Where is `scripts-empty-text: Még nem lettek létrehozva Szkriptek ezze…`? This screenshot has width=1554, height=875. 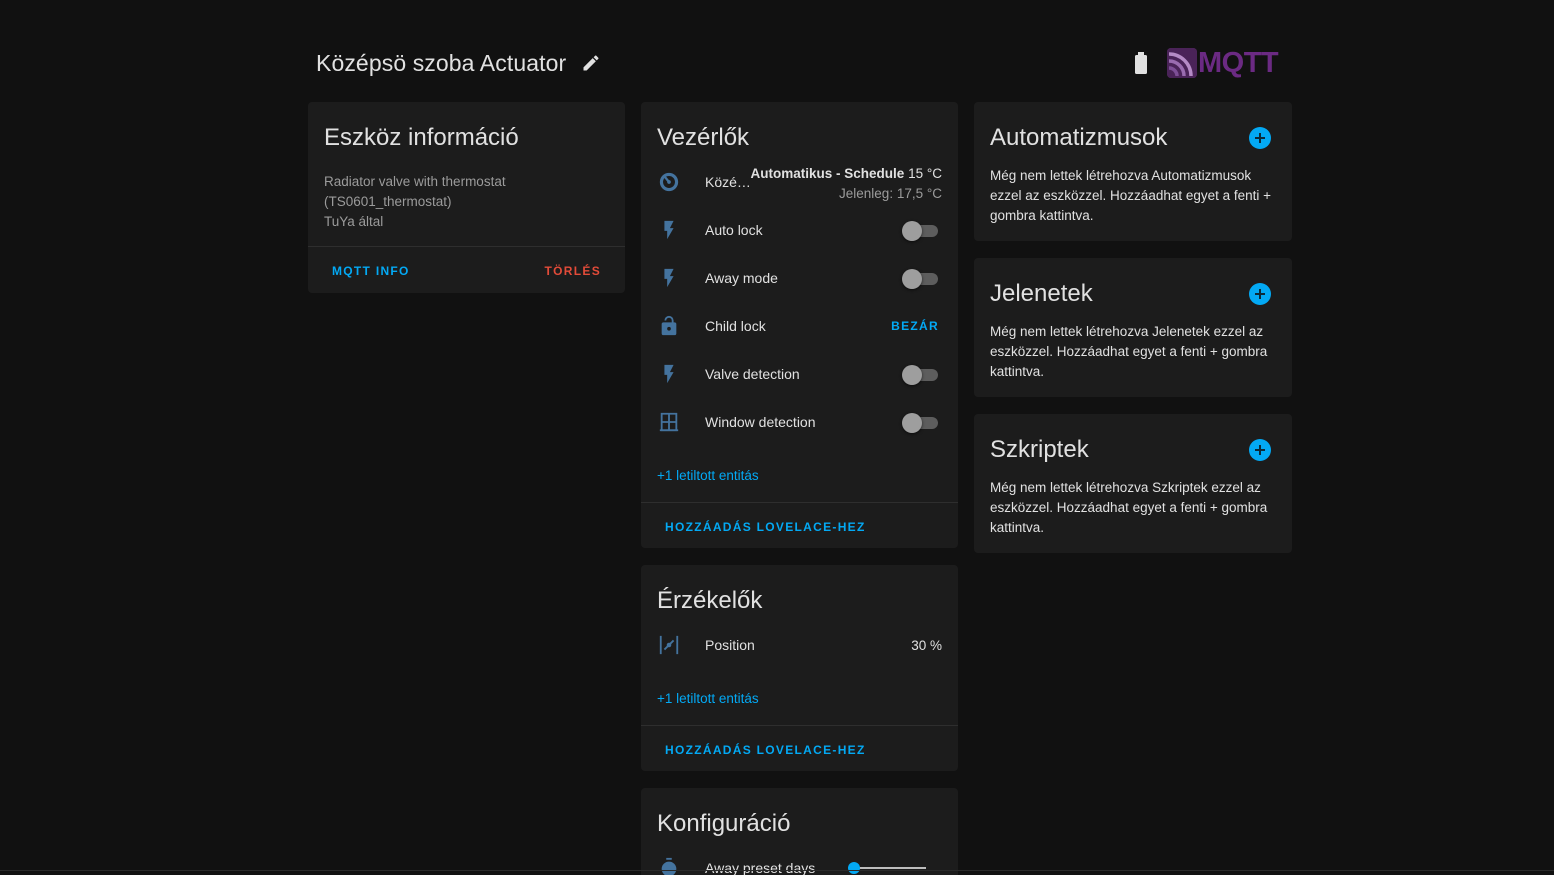
scripts-empty-text: Még nem lettek létrehozva Szkriptek ezze… is located at coordinates (1129, 507).